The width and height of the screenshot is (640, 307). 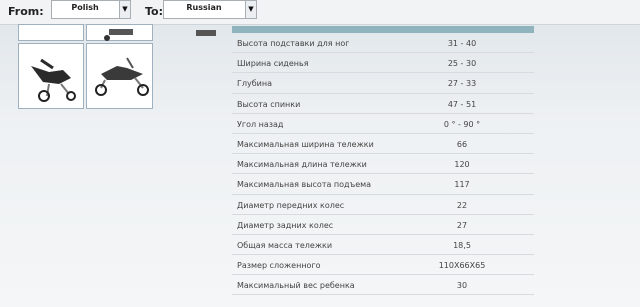 What do you see at coordinates (462, 185) in the screenshot?
I see `spec-value: 117` at bounding box center [462, 185].